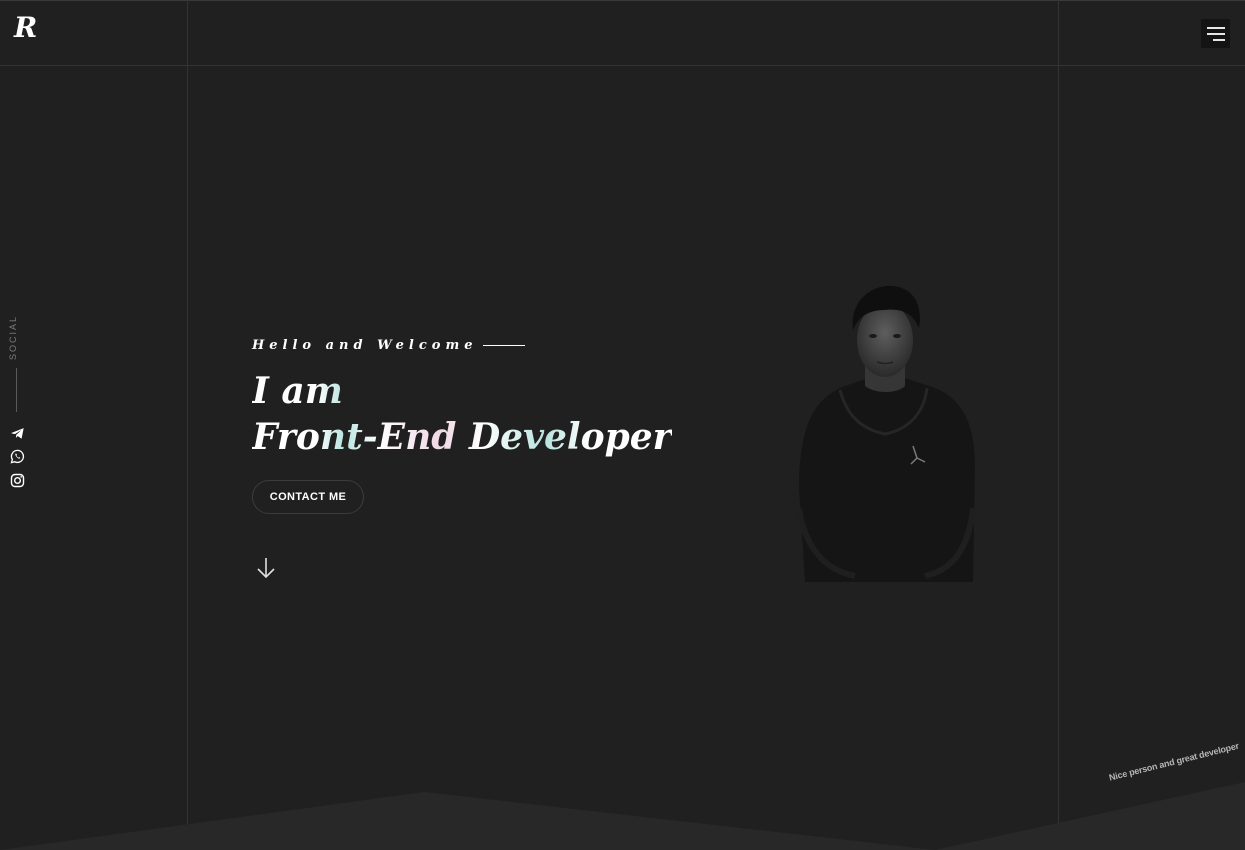 The width and height of the screenshot is (1245, 850). I want to click on instagram-icon, so click(17, 480).